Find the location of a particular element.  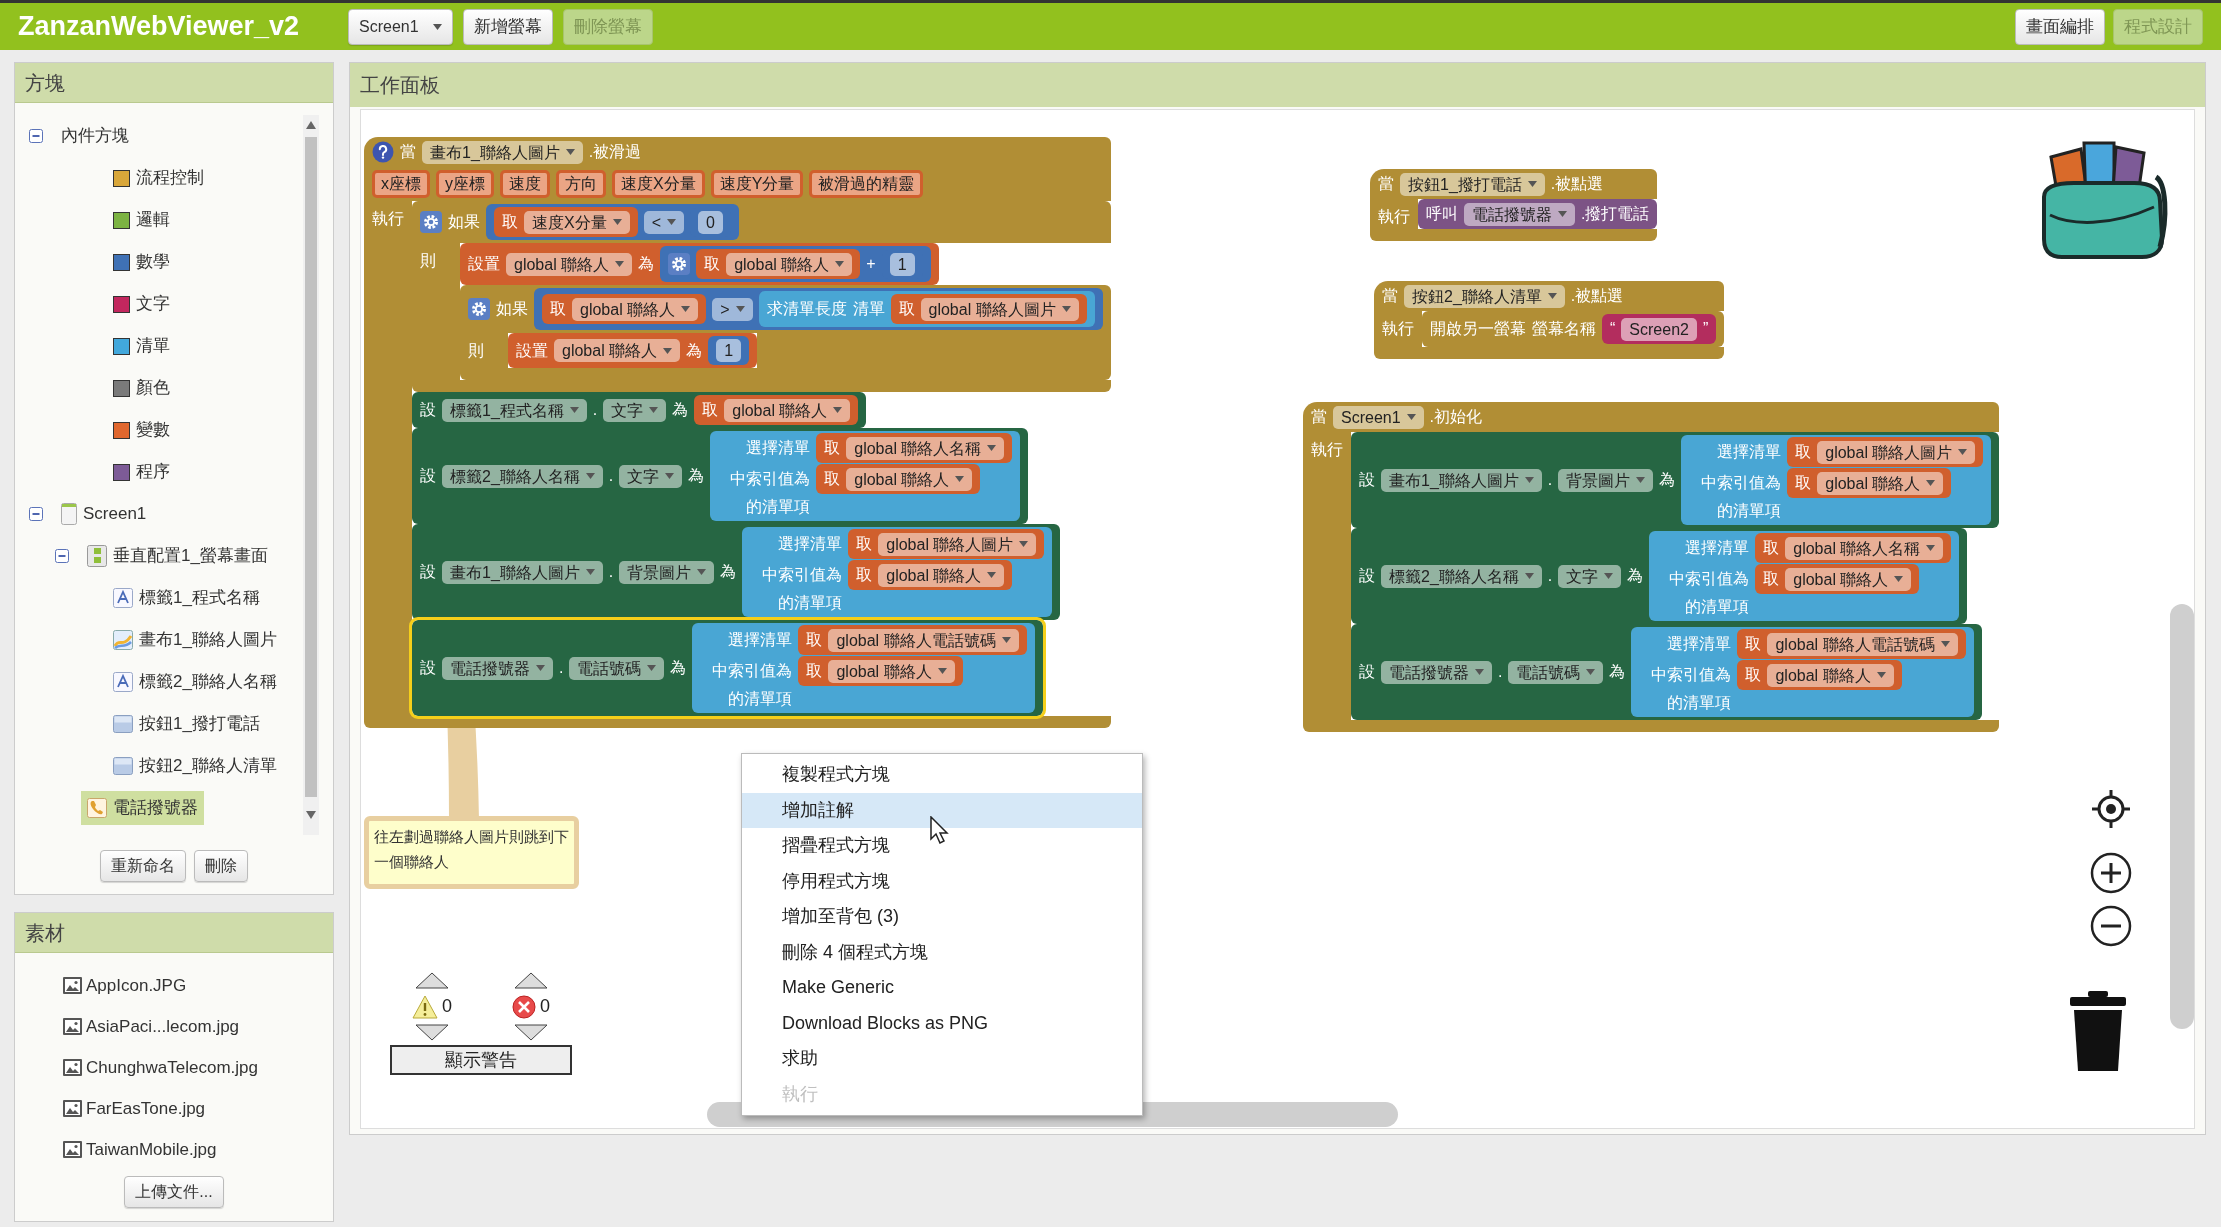

comment-note: 往左劃過聯絡人圖片則跳到下一個聯絡人 is located at coordinates (471, 852).